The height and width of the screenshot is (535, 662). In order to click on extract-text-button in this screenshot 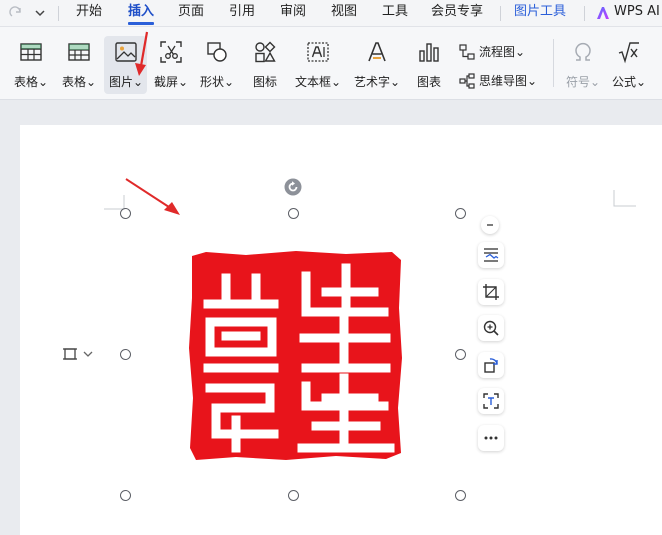, I will do `click(491, 401)`.